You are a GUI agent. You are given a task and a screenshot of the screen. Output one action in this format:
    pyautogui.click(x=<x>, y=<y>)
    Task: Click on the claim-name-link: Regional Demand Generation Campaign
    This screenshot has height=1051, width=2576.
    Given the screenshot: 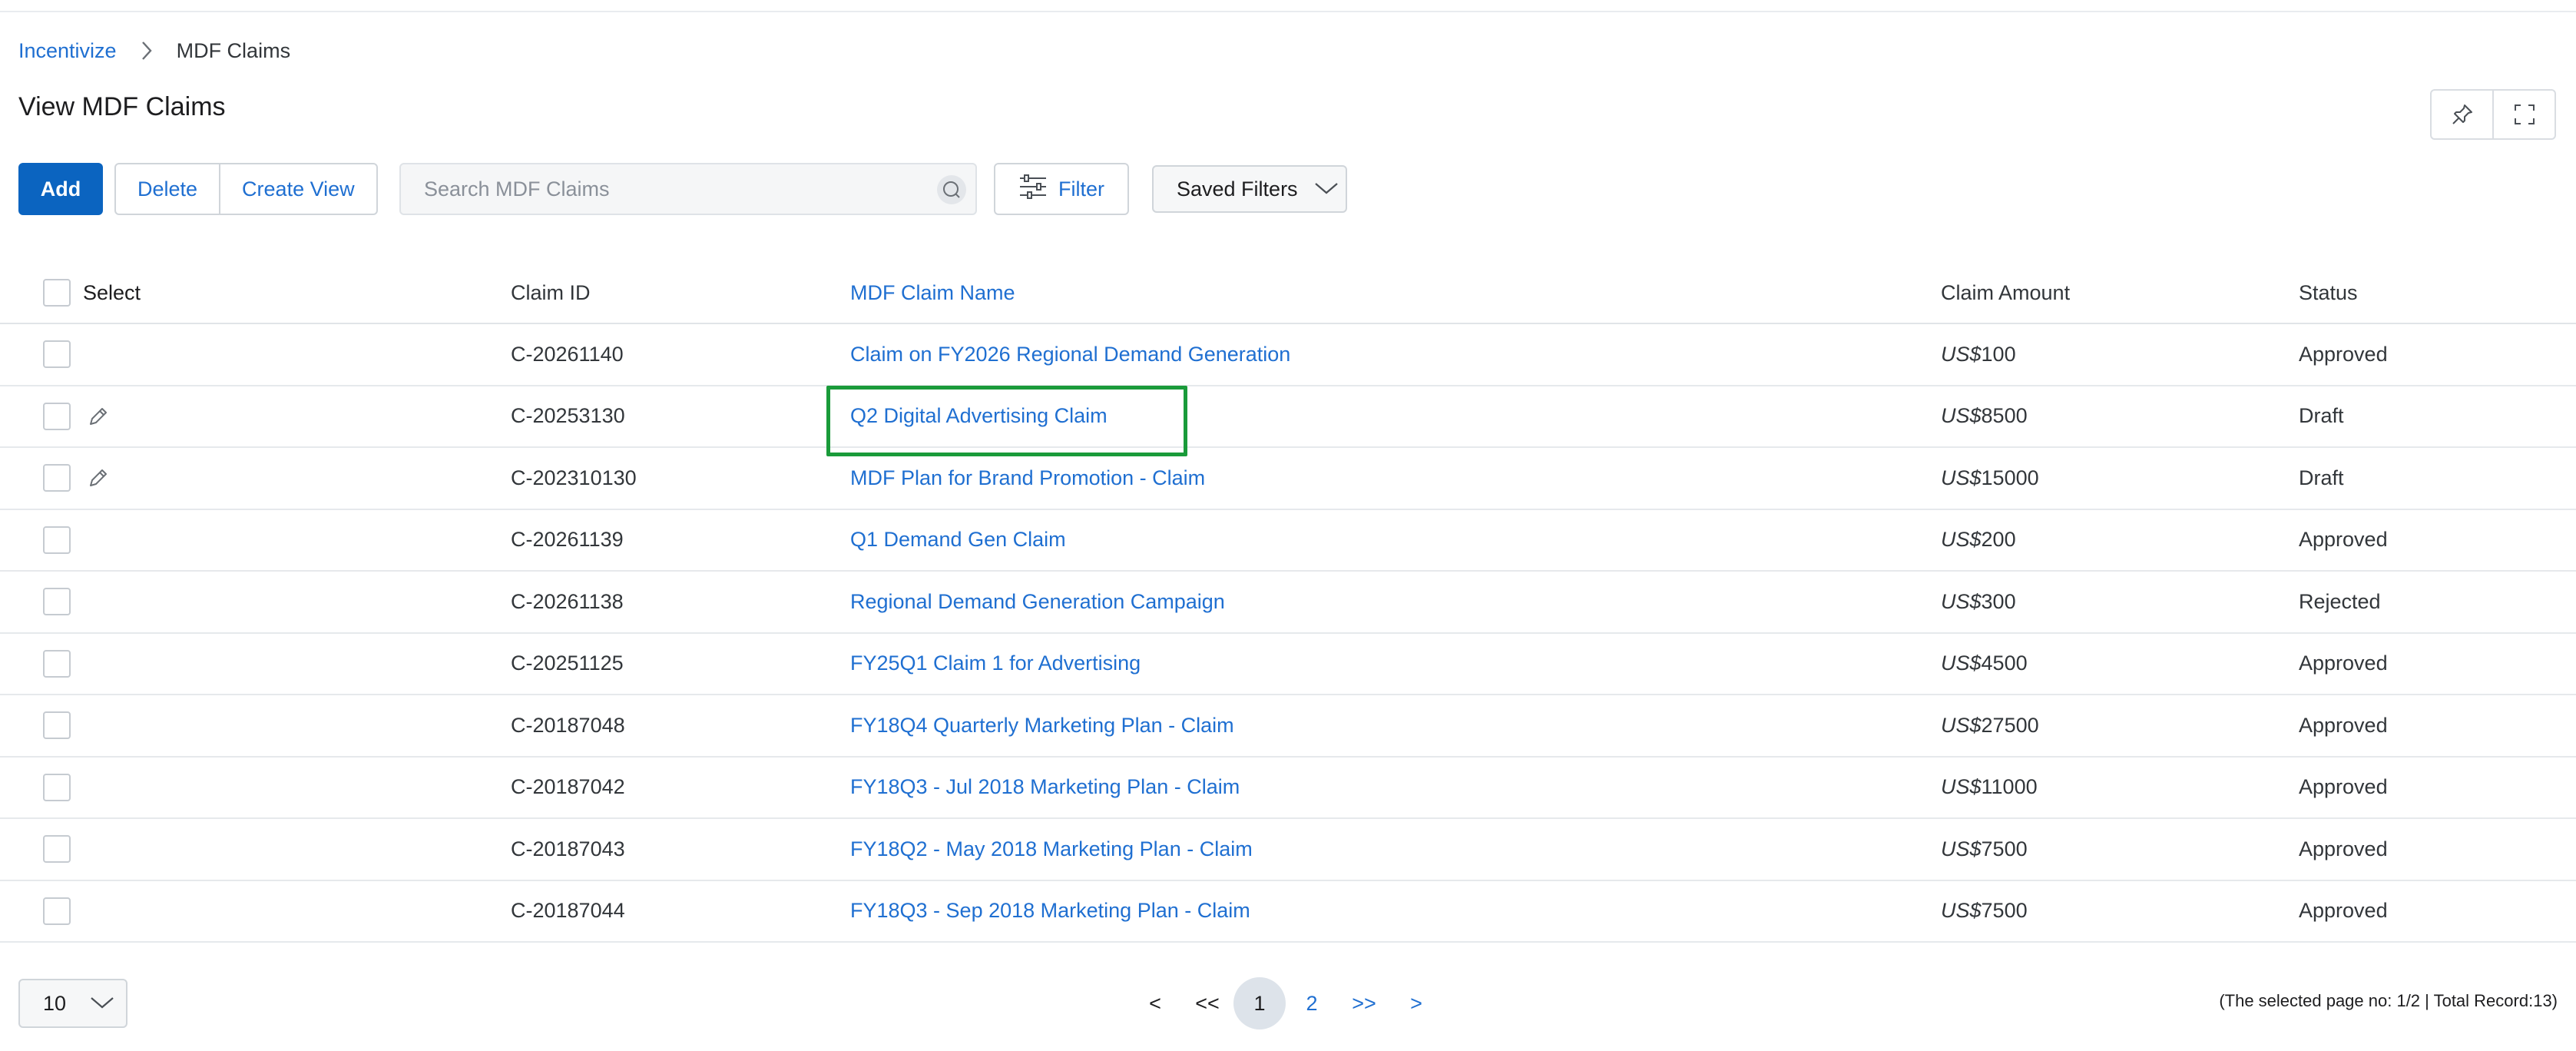 What is the action you would take?
    pyautogui.click(x=1038, y=602)
    